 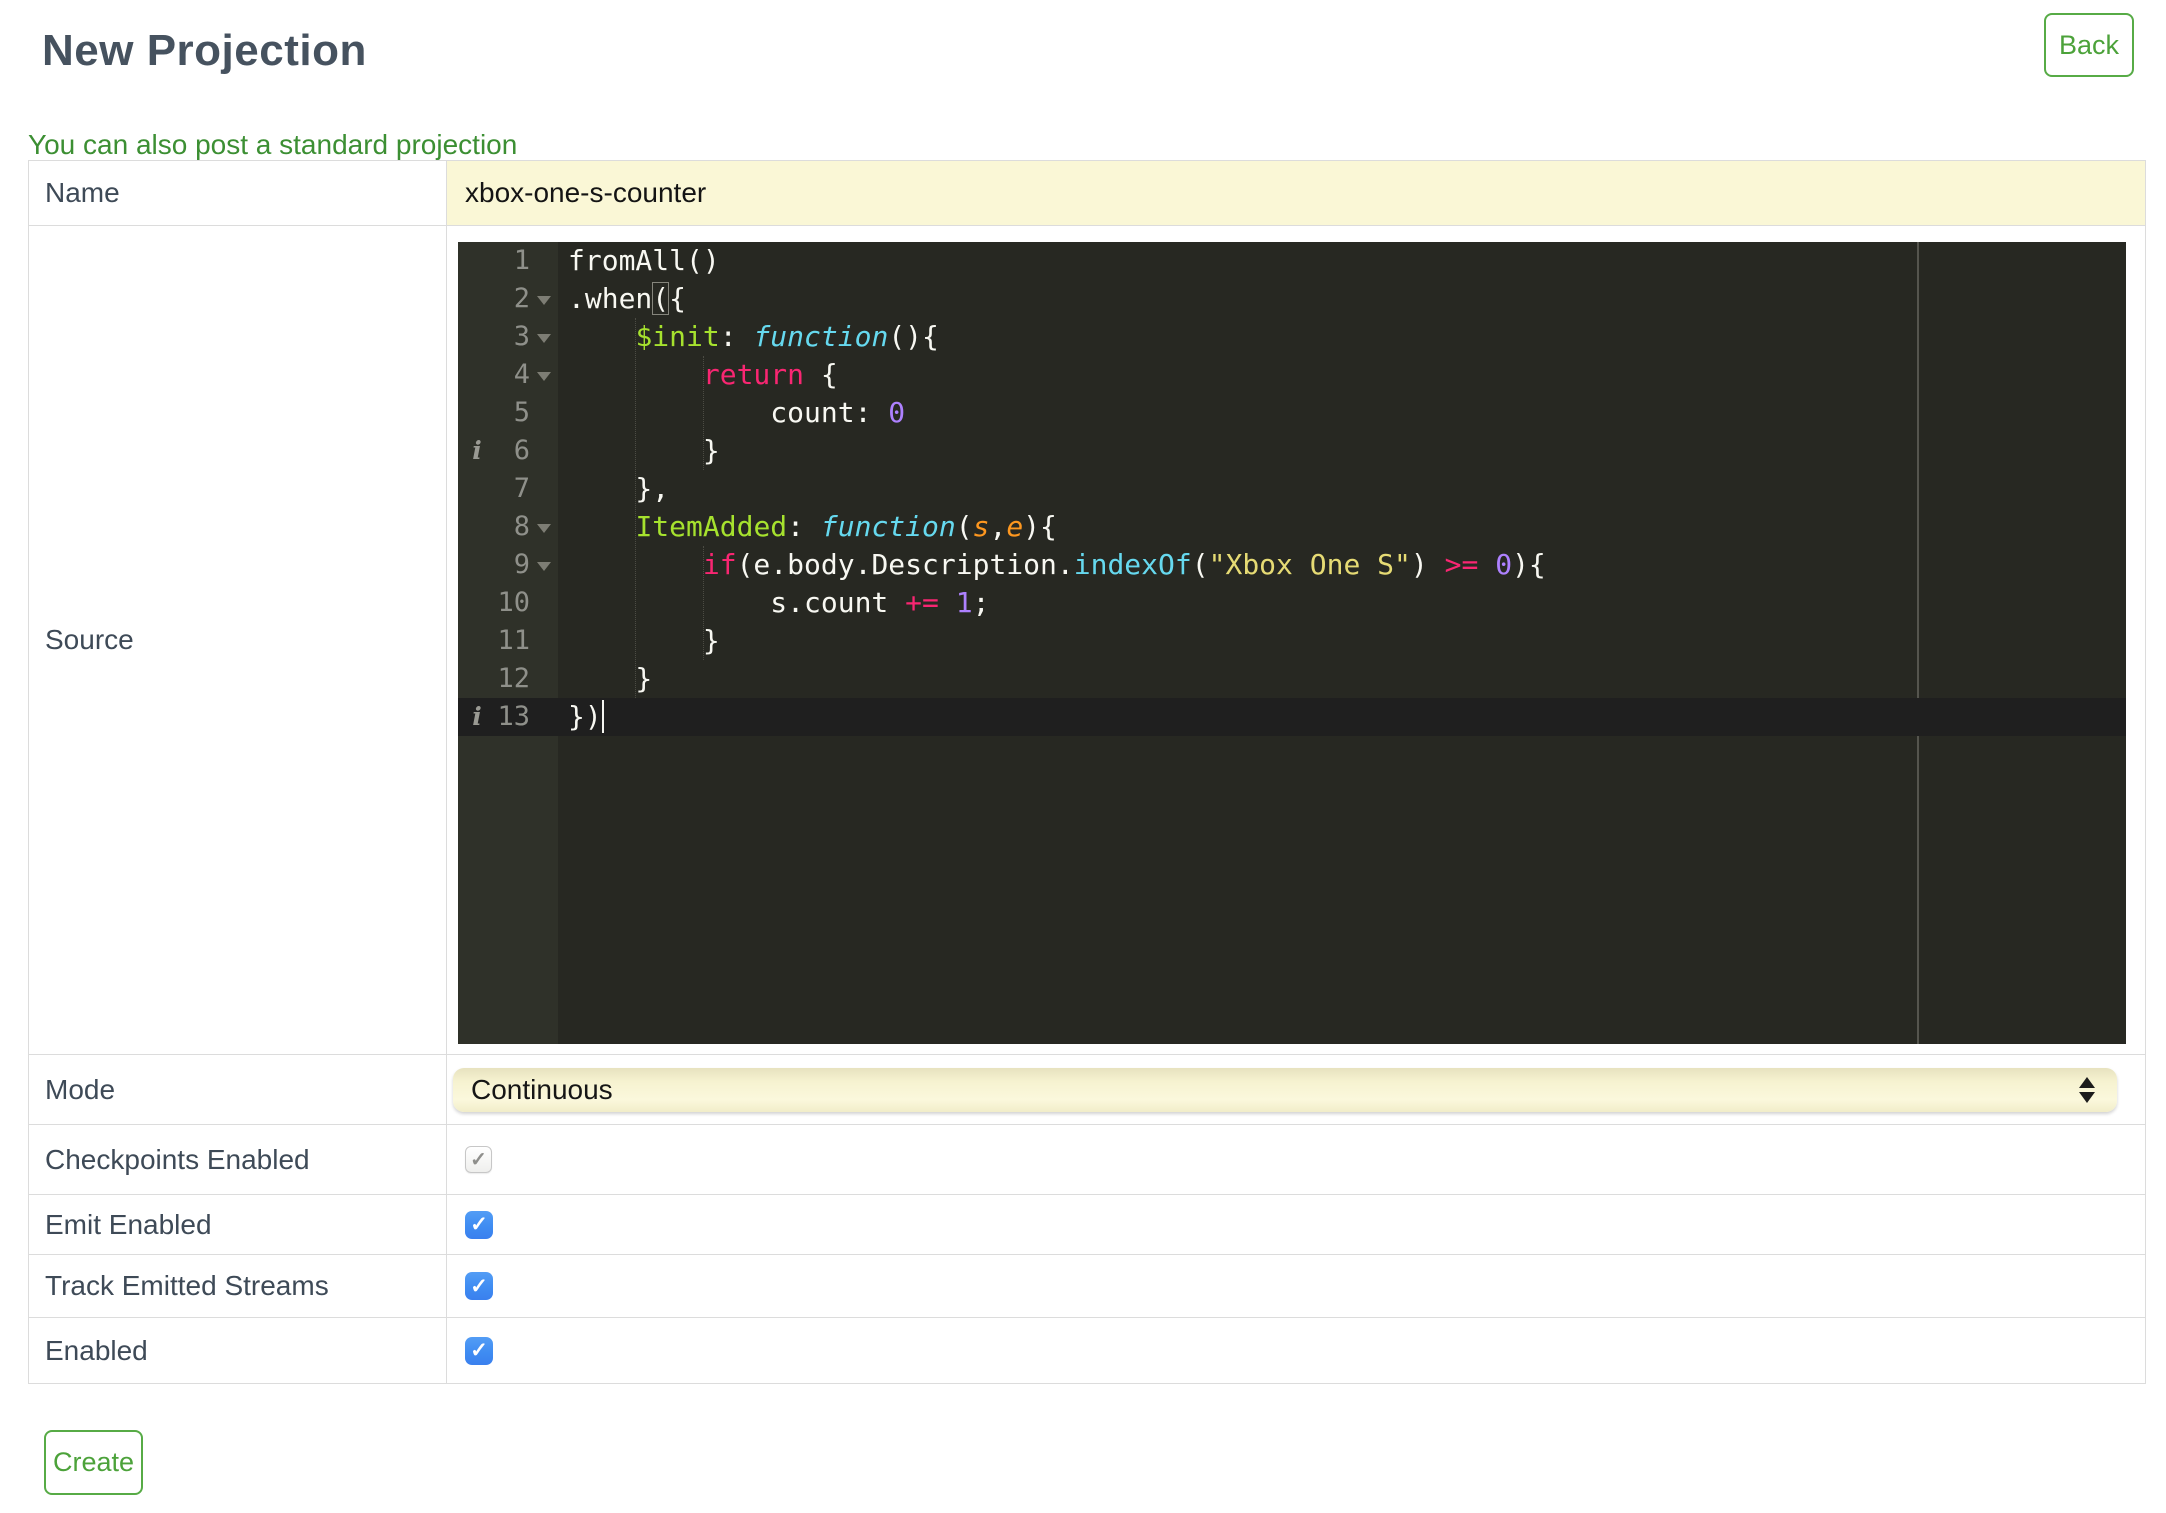 I want to click on name-row: Name xbox-one-s-counter, so click(x=1087, y=193).